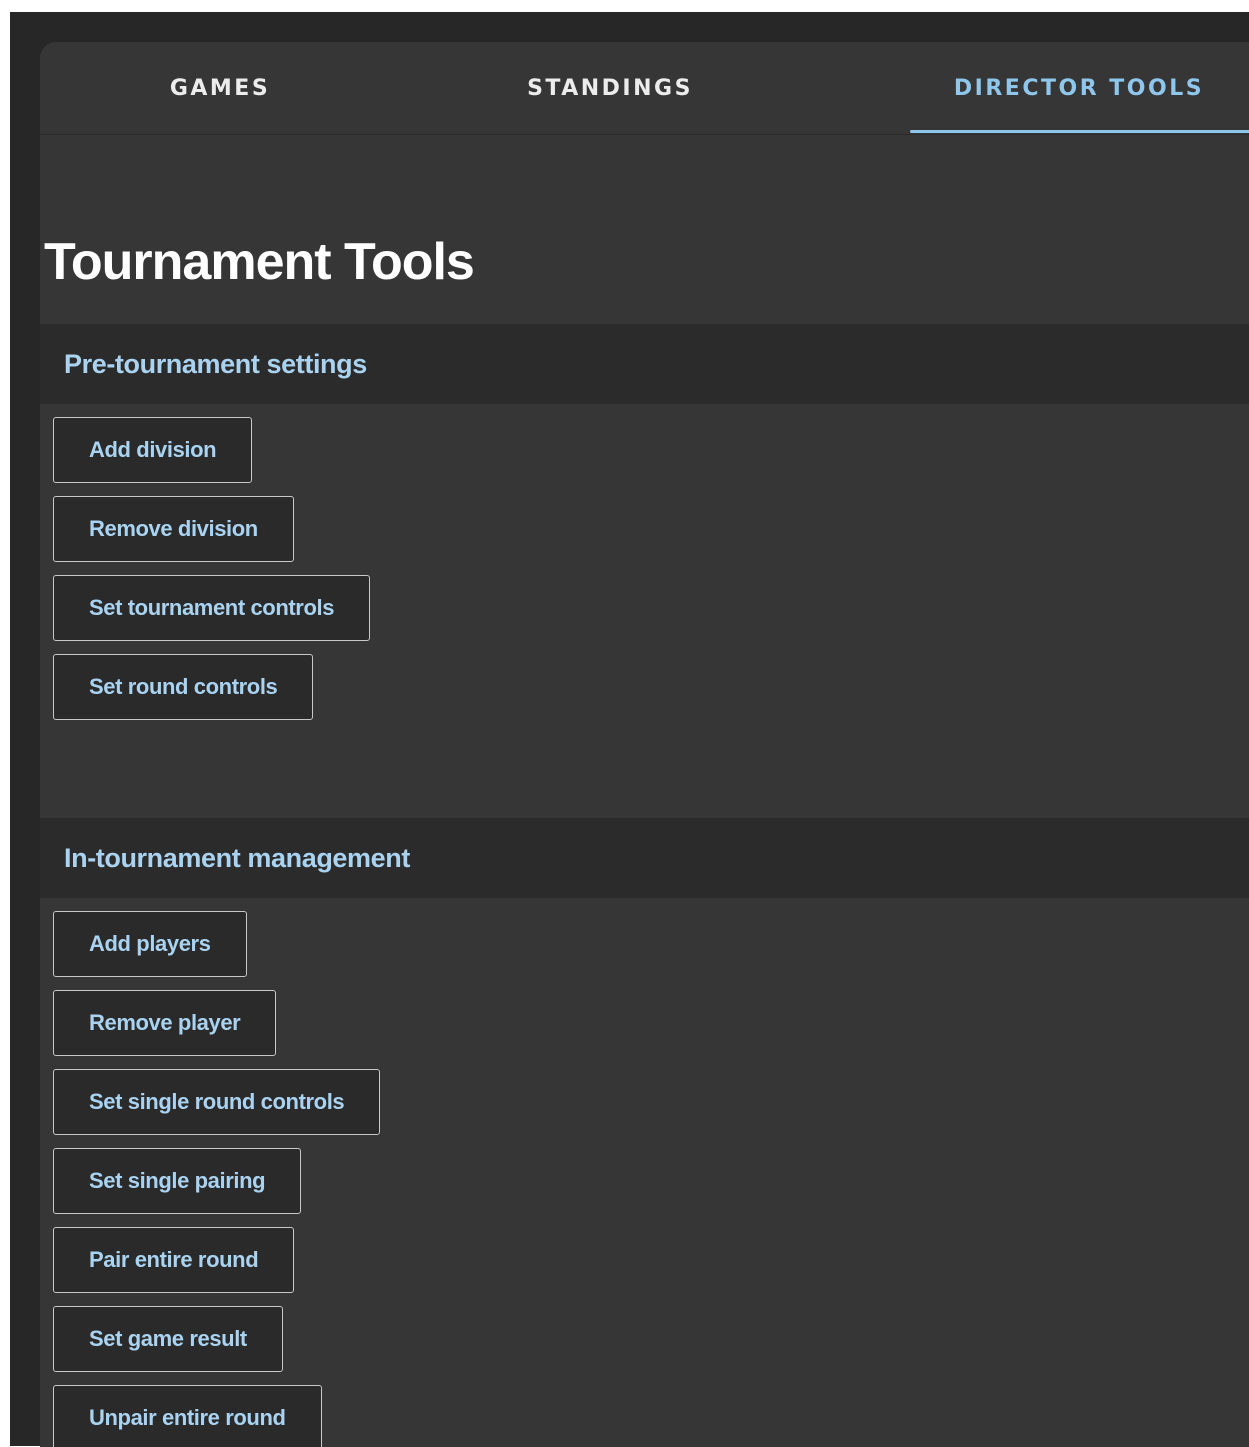  I want to click on tab-bar: GAMES STANDINGS DIRECTOR TOOLS, so click(644, 88).